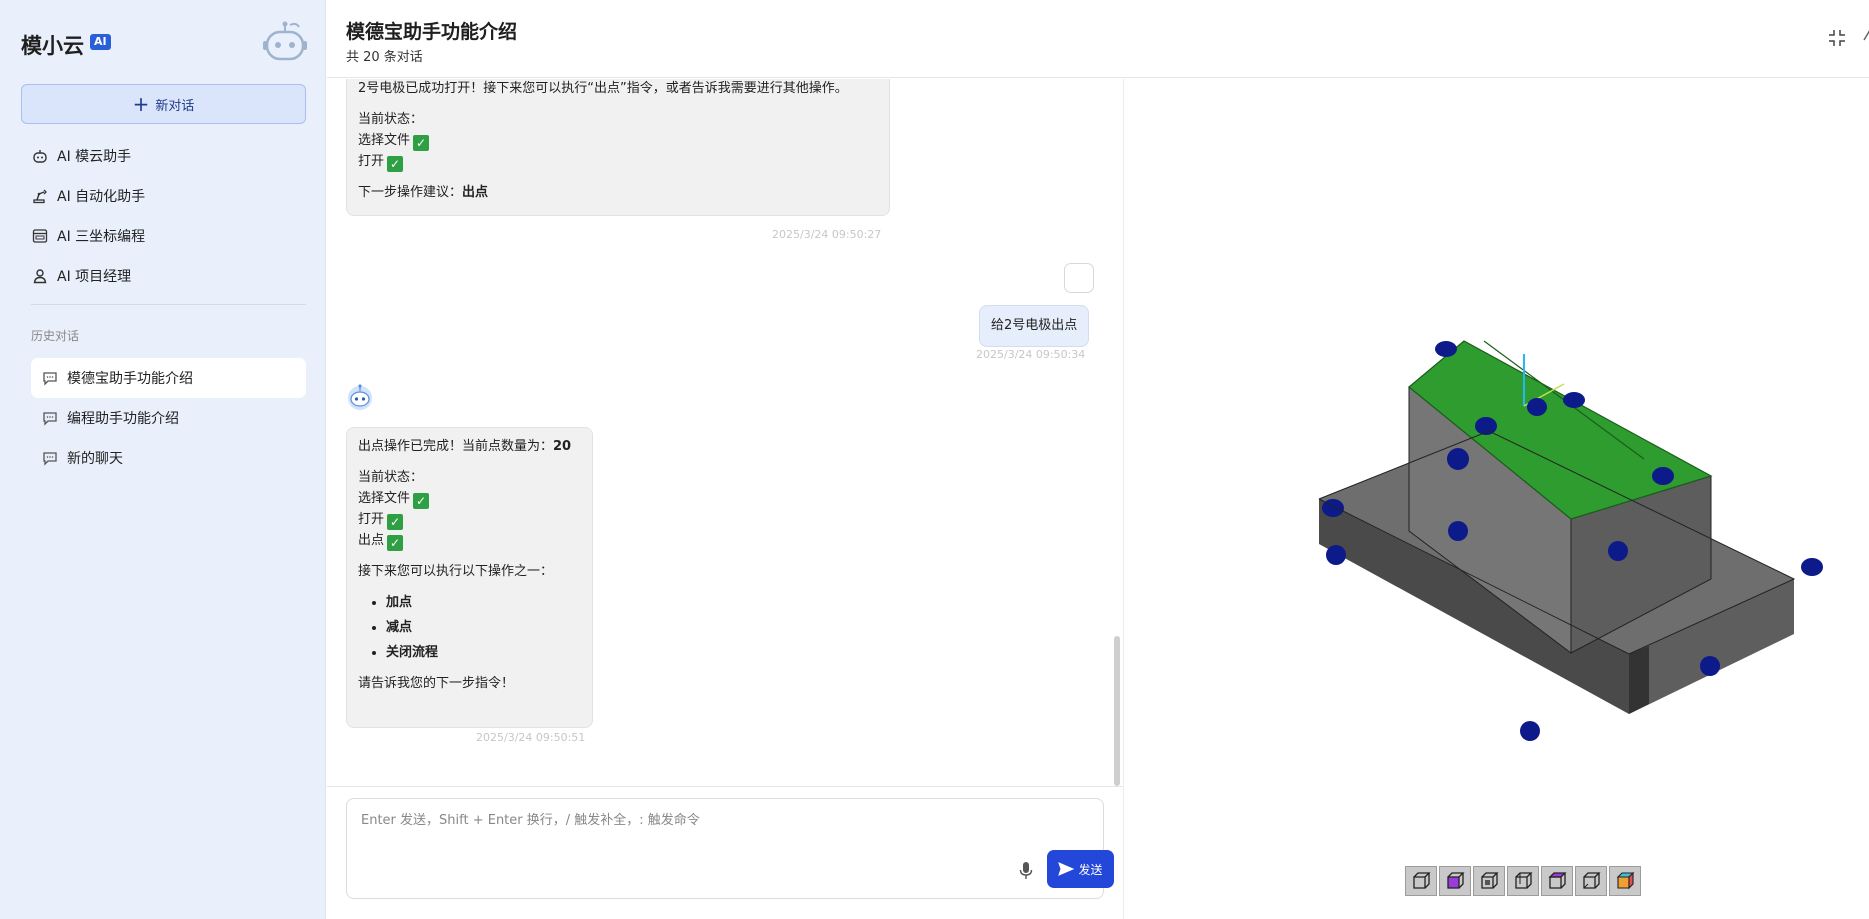 The height and width of the screenshot is (919, 1869). I want to click on view-top-button, so click(1455, 881).